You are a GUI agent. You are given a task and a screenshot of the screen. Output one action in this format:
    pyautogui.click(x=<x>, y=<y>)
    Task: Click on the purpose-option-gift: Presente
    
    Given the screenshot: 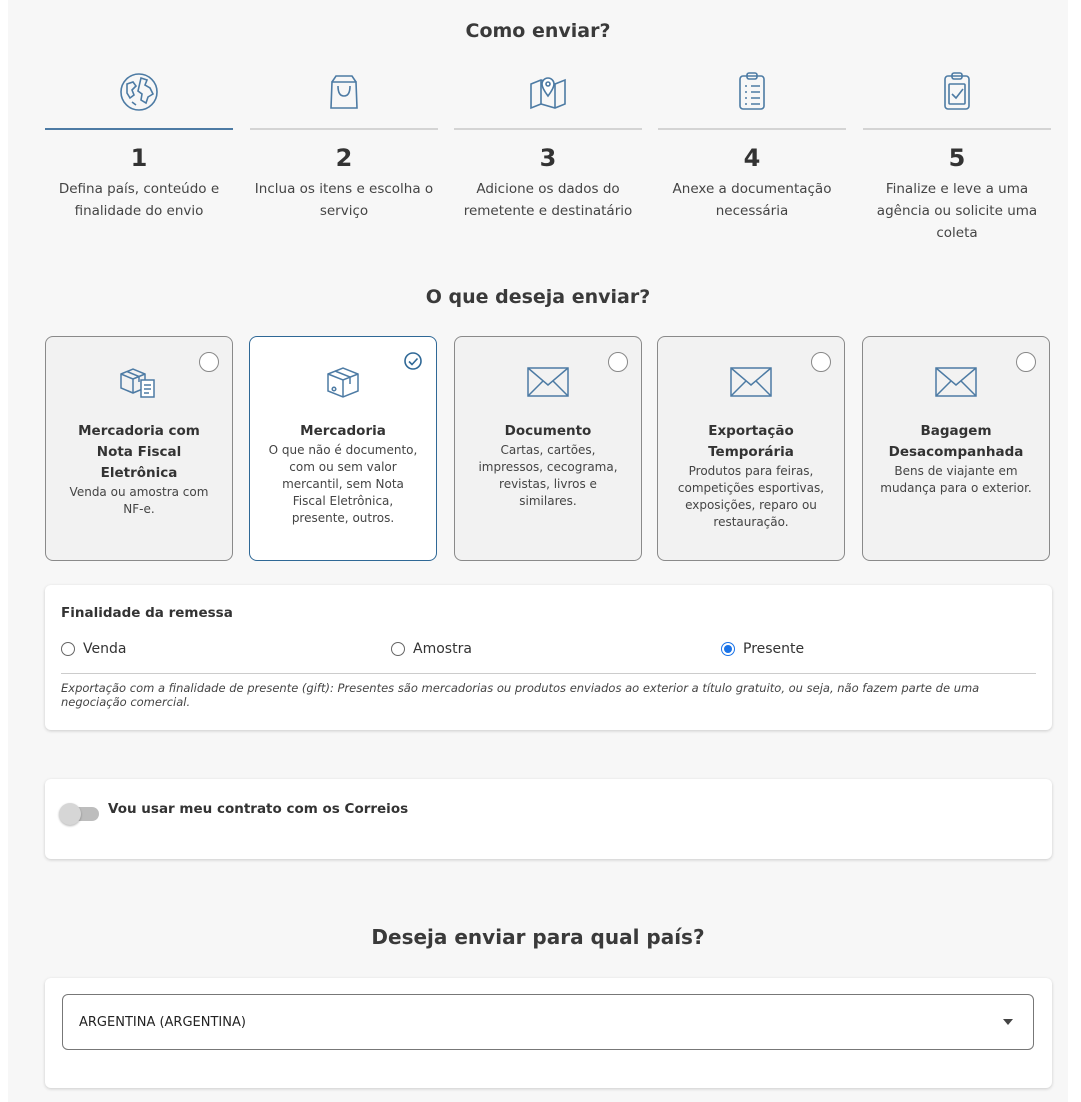 What is the action you would take?
    pyautogui.click(x=762, y=649)
    